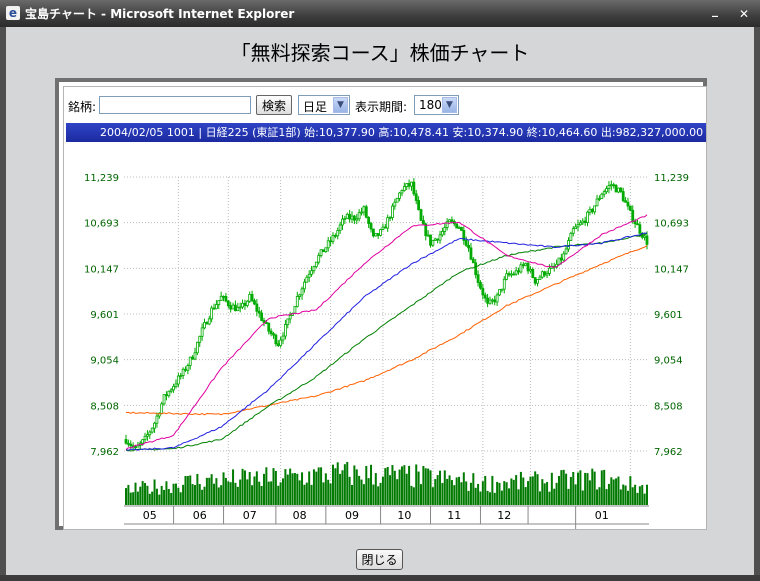 The height and width of the screenshot is (581, 760). I want to click on window-title: 宝島チャート - Microsoft Internet Explorer, so click(160, 14).